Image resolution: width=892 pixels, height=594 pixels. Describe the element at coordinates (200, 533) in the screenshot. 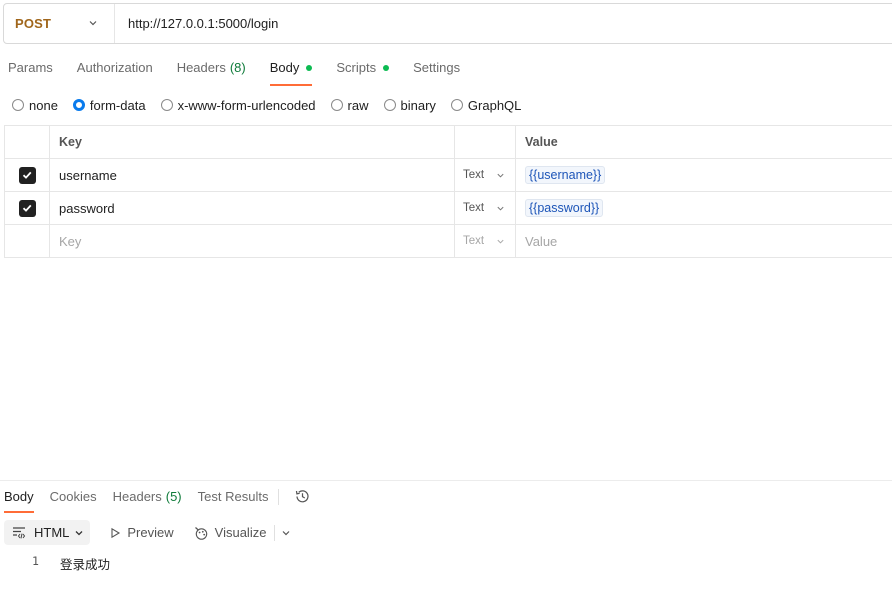

I see `visualize-icon` at that location.